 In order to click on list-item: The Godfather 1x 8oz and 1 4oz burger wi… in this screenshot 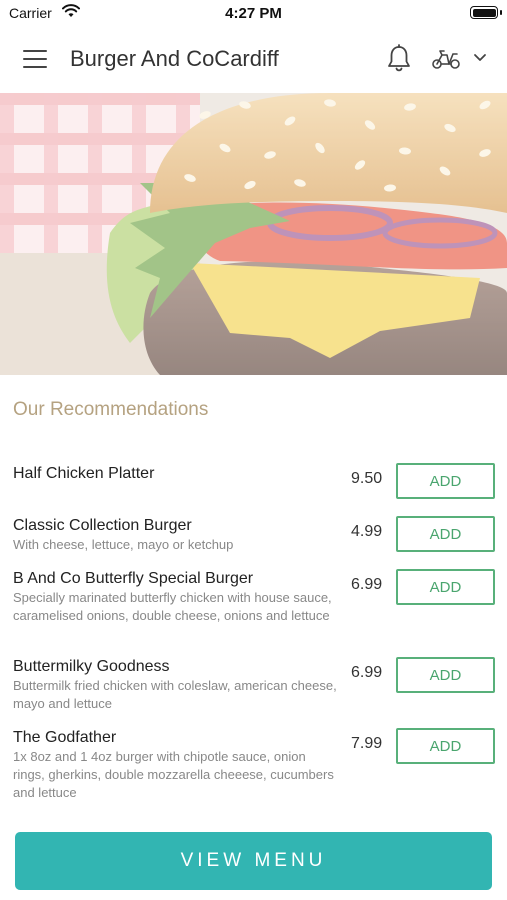, I will do `click(254, 773)`.